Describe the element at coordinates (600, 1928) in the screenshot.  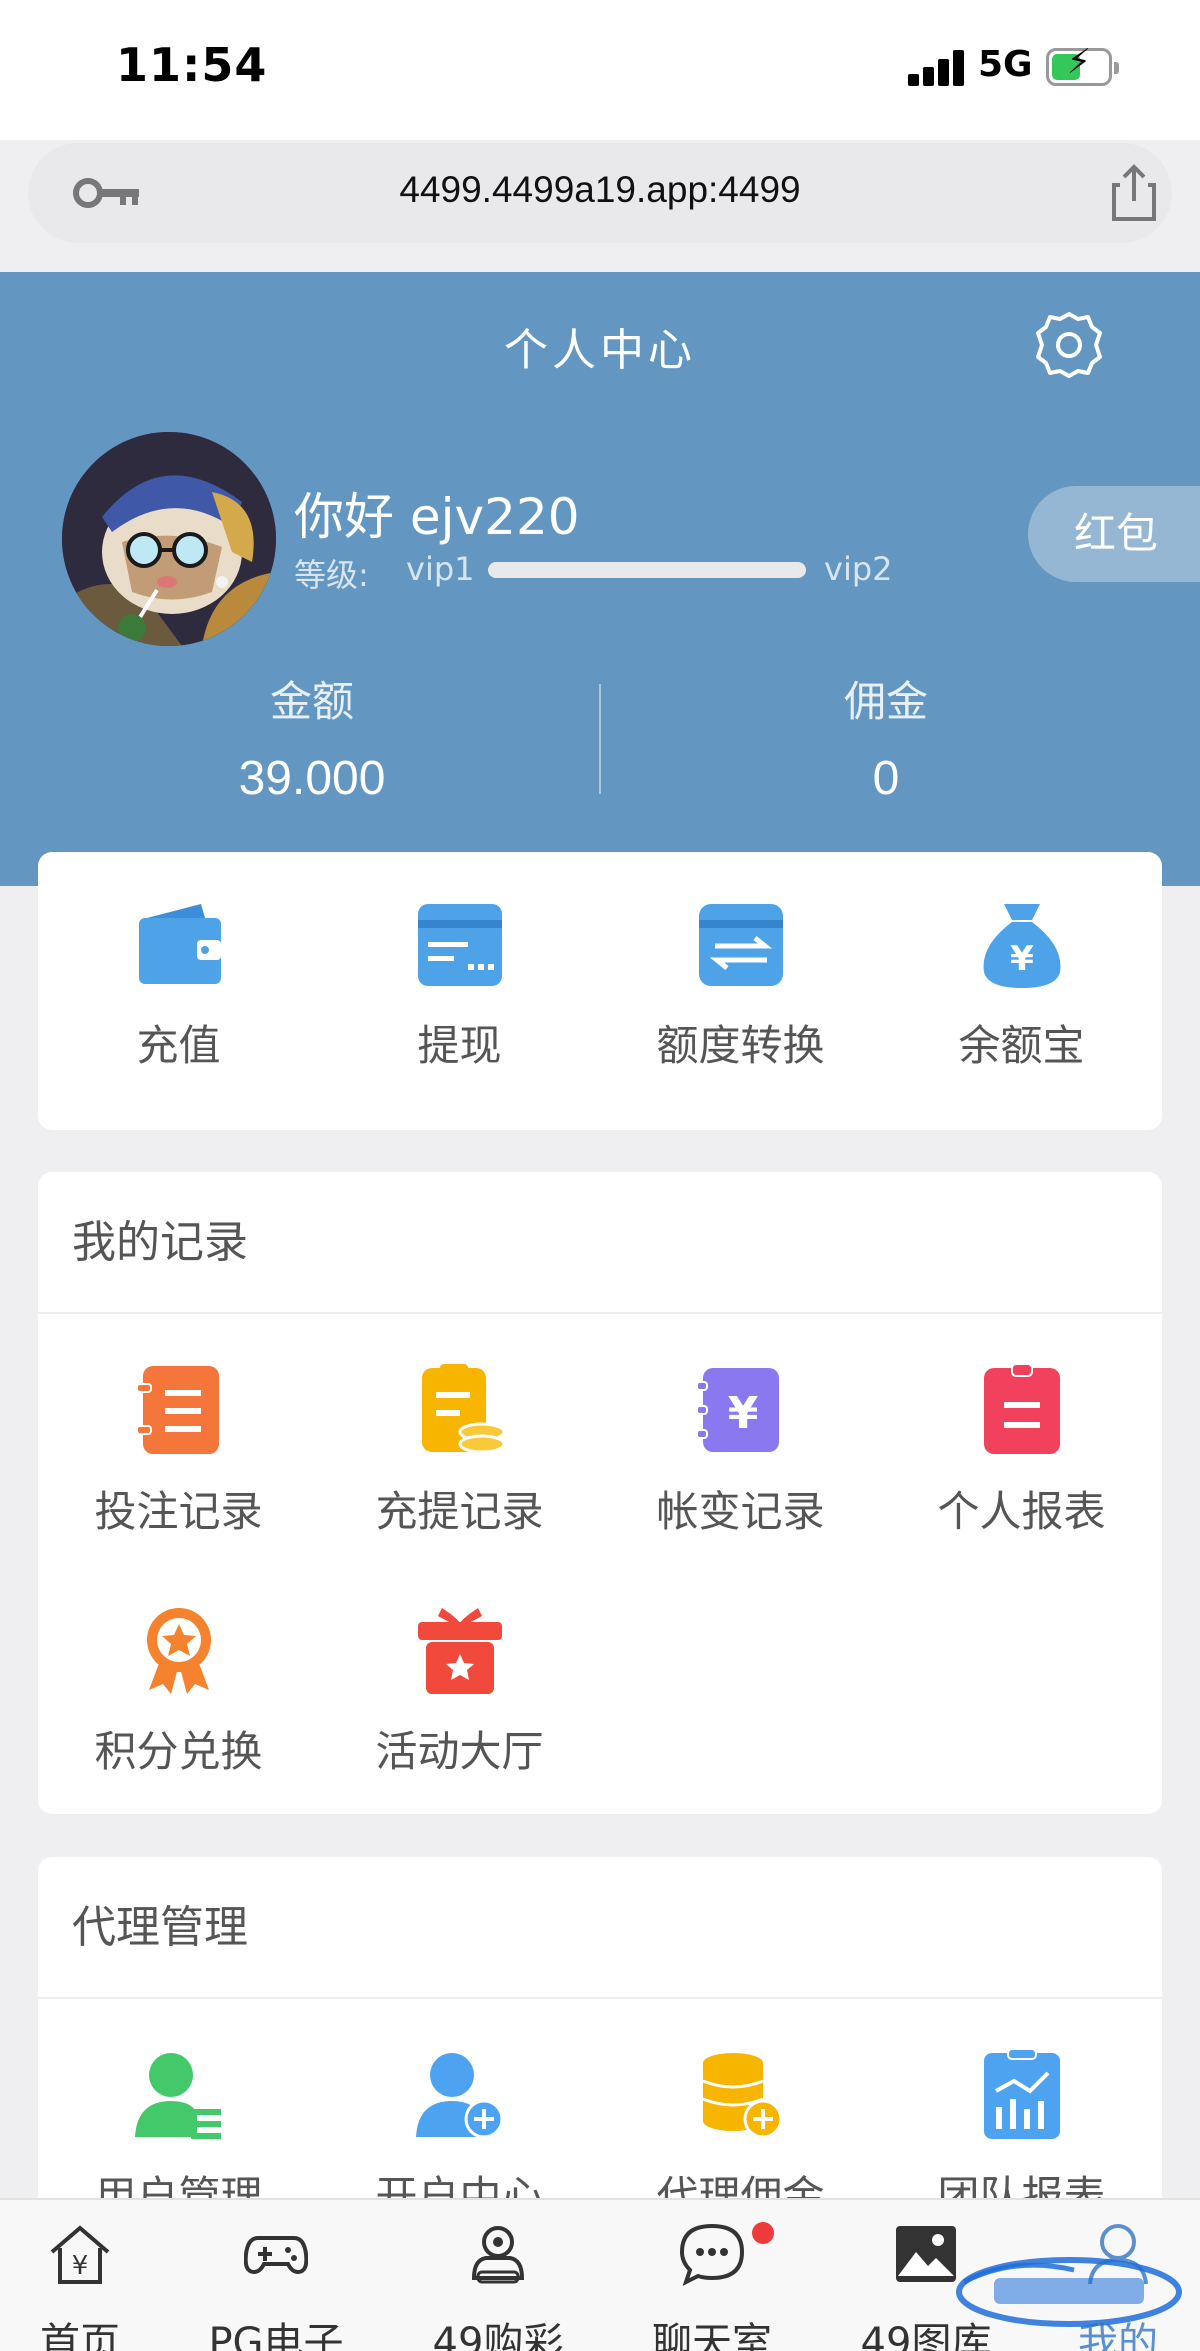
I see `agent-title: 代理管理` at that location.